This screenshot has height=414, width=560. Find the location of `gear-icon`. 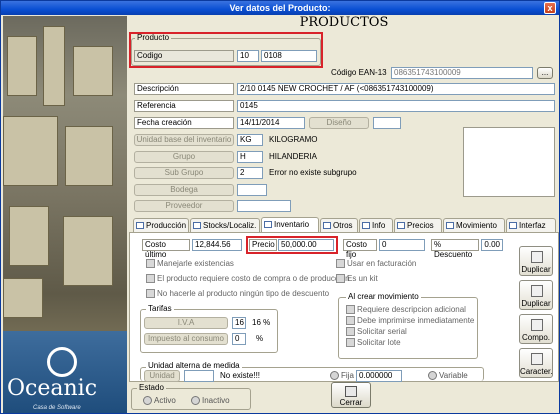

gear-icon is located at coordinates (197, 225).